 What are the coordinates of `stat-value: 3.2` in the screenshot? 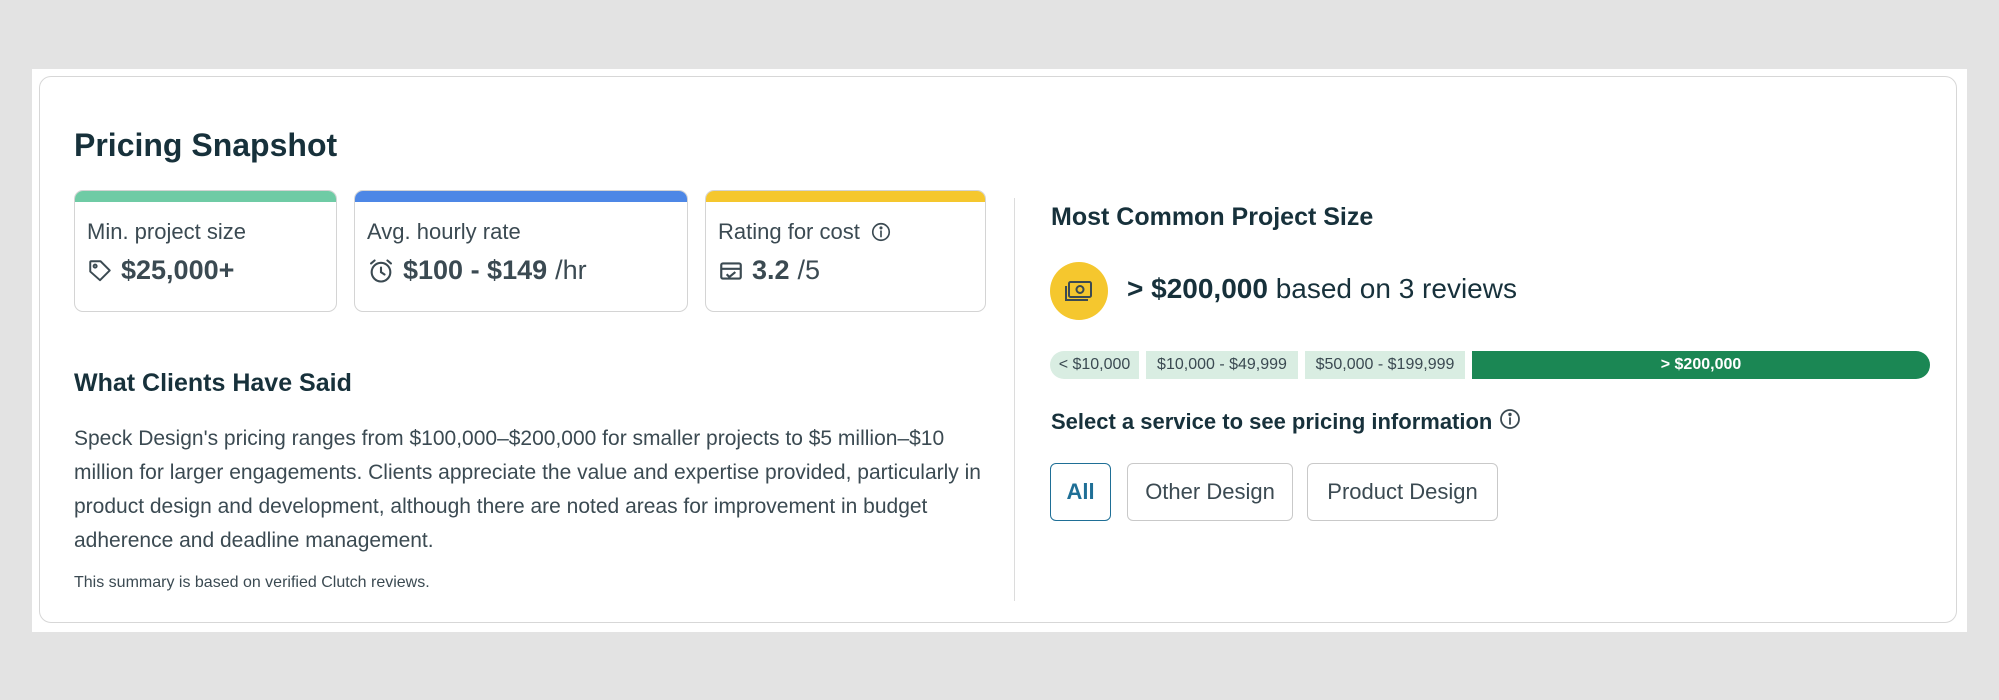 It's located at (771, 270).